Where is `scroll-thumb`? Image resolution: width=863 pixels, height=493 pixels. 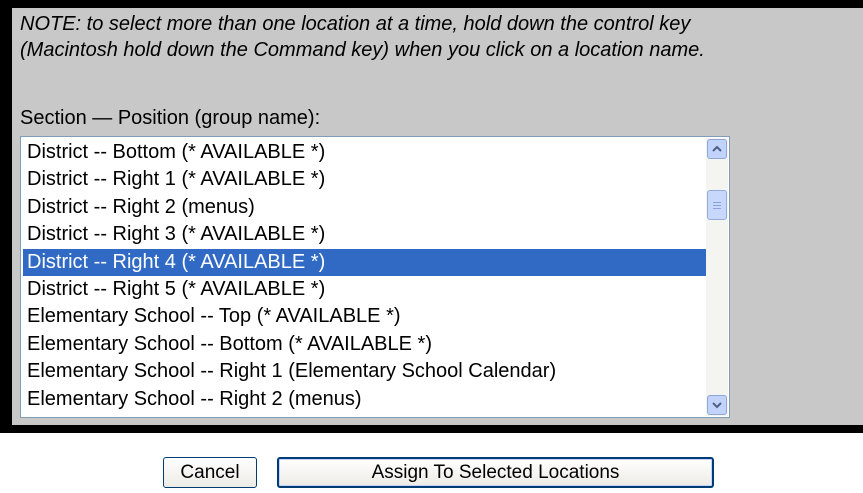 scroll-thumb is located at coordinates (717, 205).